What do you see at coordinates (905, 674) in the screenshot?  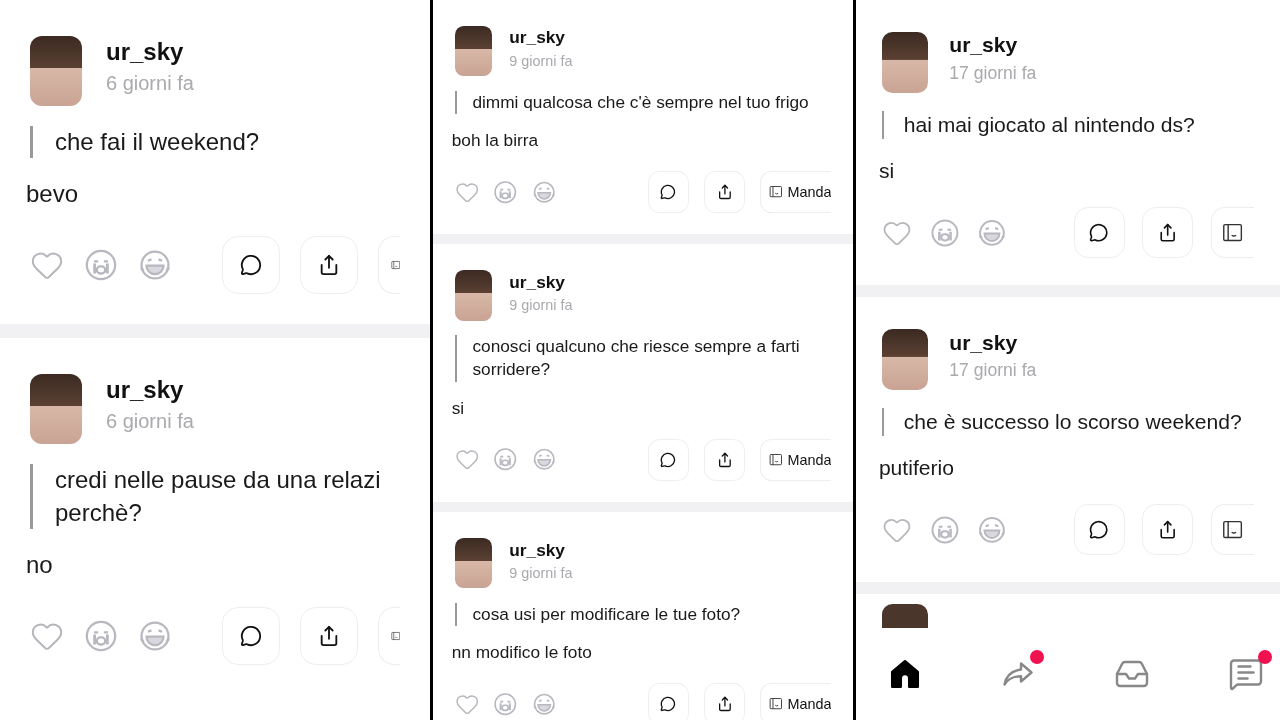 I see `home-icon` at bounding box center [905, 674].